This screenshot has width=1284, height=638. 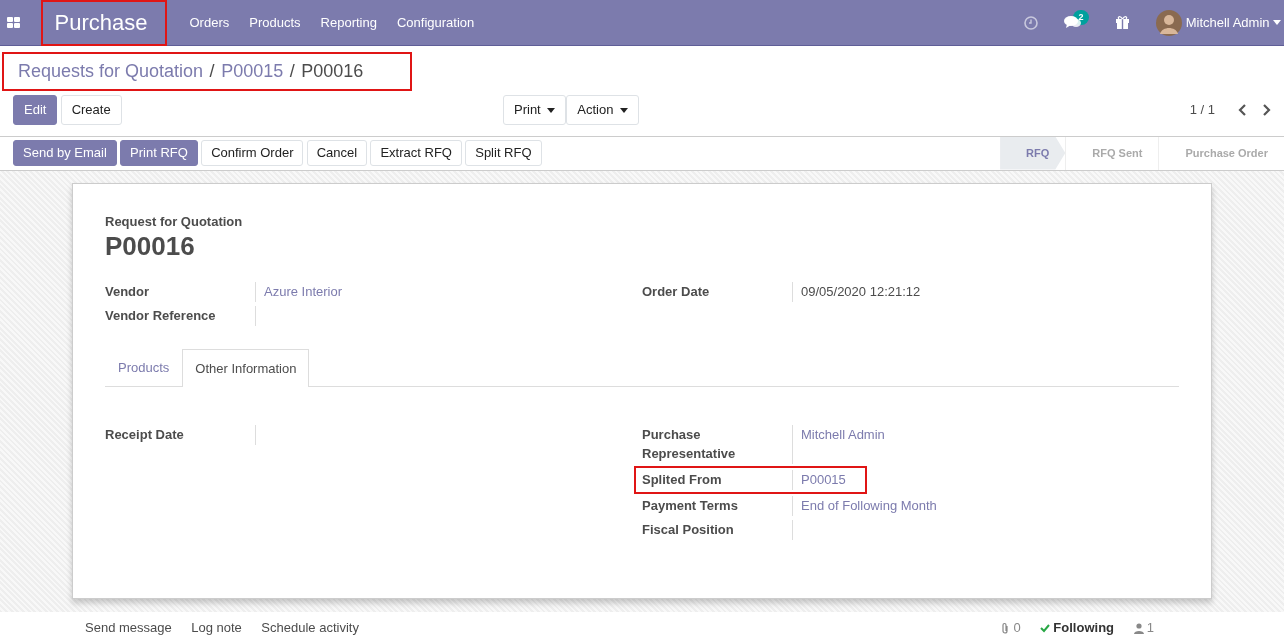 I want to click on field-value: Azure Interior, so click(x=448, y=291).